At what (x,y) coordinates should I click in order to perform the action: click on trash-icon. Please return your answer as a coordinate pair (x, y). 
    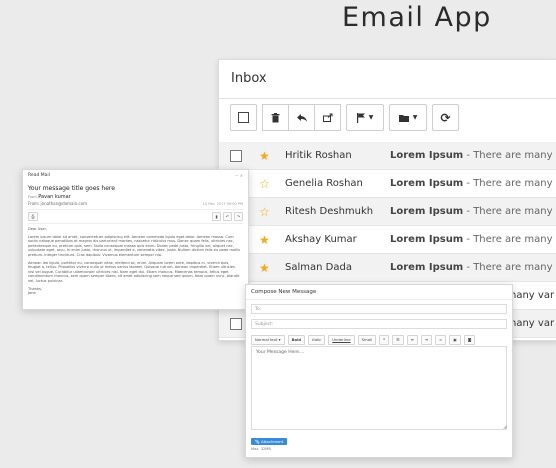
    Looking at the image, I should click on (275, 117).